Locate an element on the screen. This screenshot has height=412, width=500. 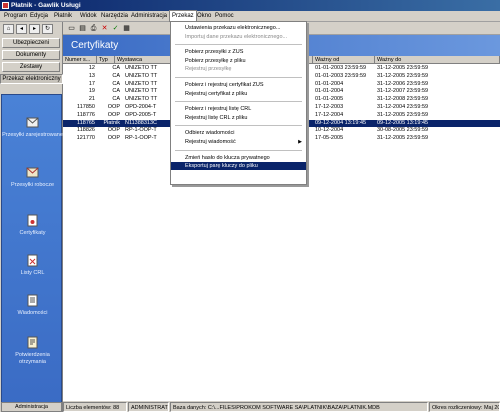
table-cell-od: 01-01-2004 is located at coordinates (329, 83).